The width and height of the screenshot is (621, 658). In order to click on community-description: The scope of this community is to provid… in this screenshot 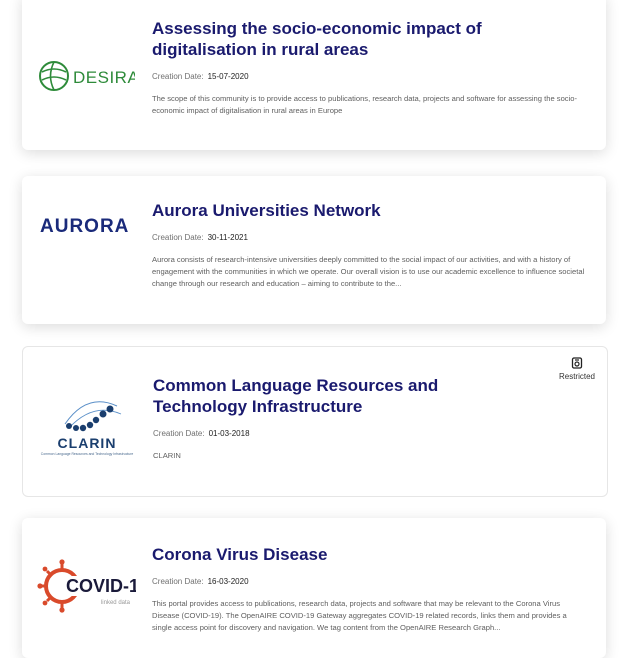, I will do `click(365, 104)`.